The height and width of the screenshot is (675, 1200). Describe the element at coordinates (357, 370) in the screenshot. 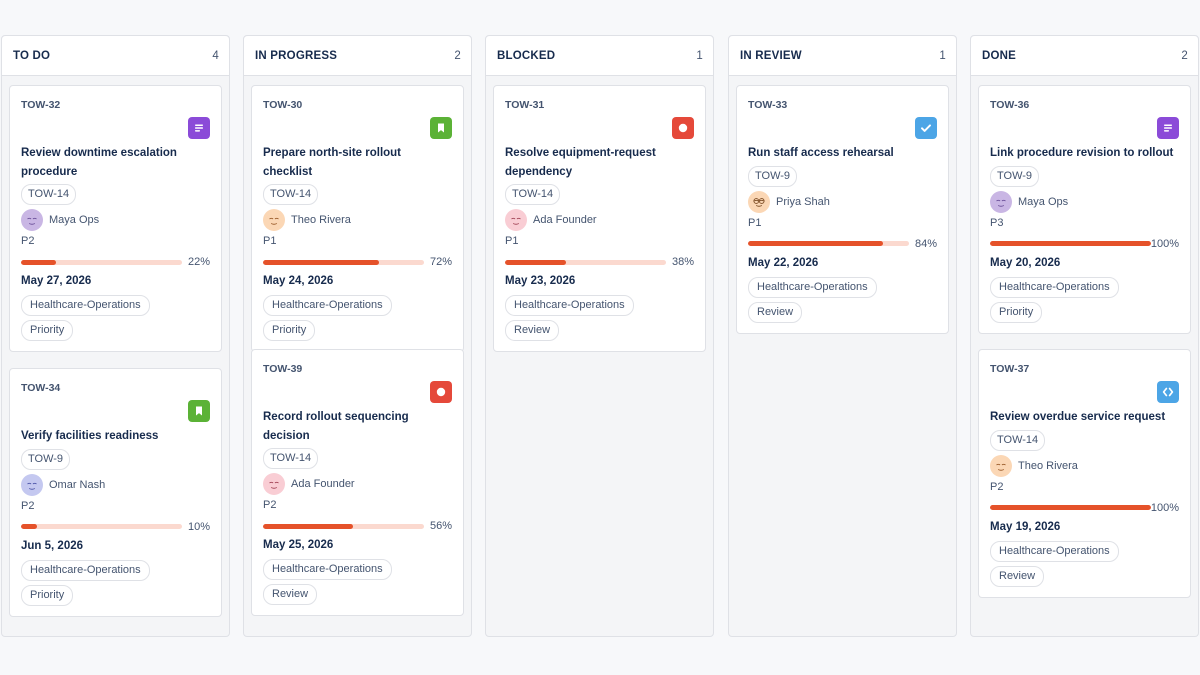

I see `issue-key: TOW-39` at that location.